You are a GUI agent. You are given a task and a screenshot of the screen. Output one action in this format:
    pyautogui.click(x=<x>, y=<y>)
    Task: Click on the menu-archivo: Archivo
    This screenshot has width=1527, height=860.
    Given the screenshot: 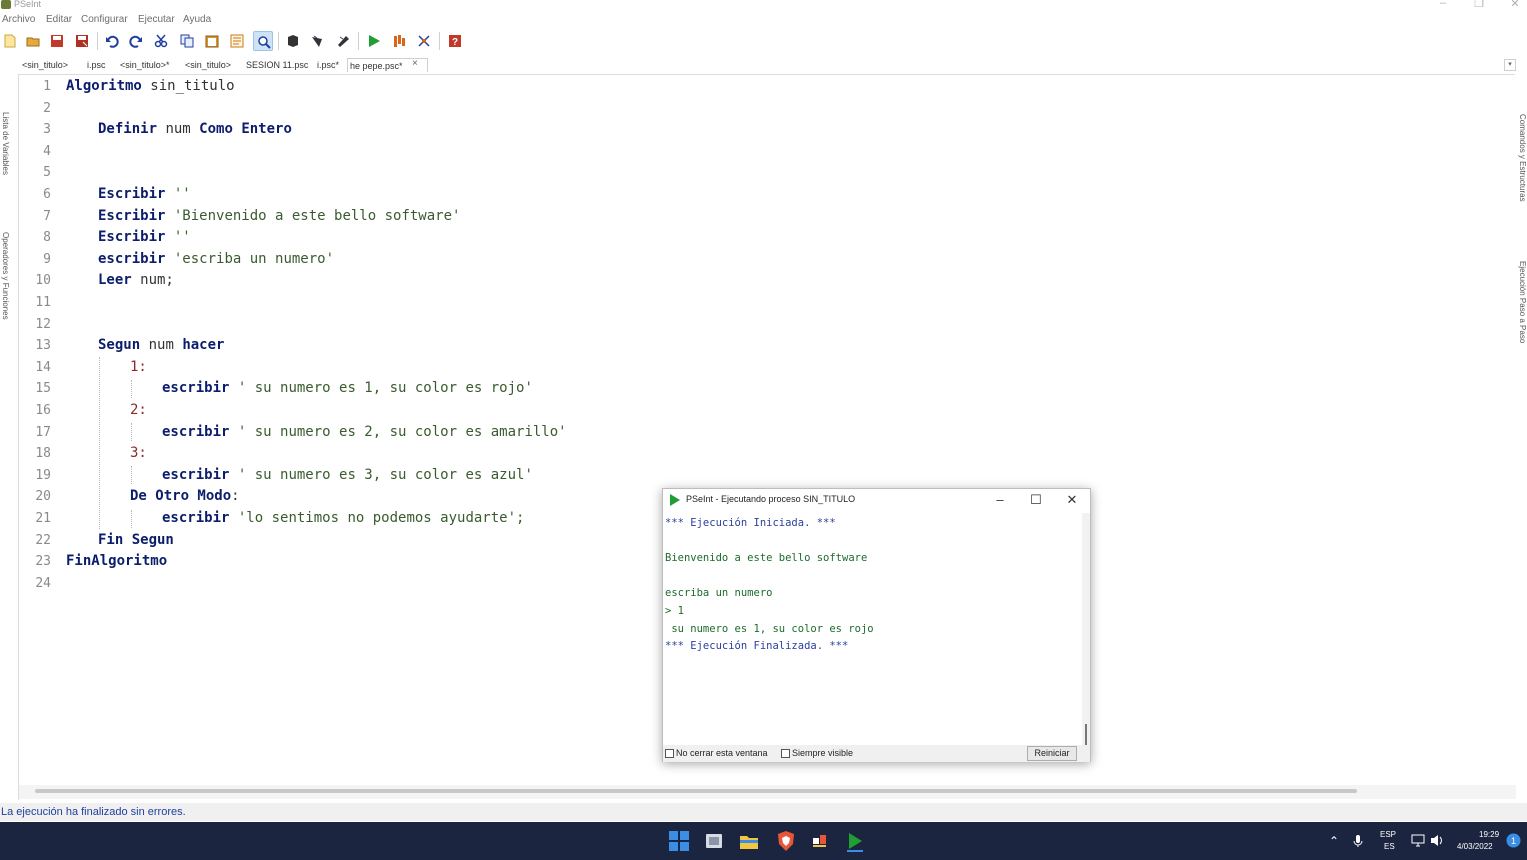 What is the action you would take?
    pyautogui.click(x=18, y=19)
    